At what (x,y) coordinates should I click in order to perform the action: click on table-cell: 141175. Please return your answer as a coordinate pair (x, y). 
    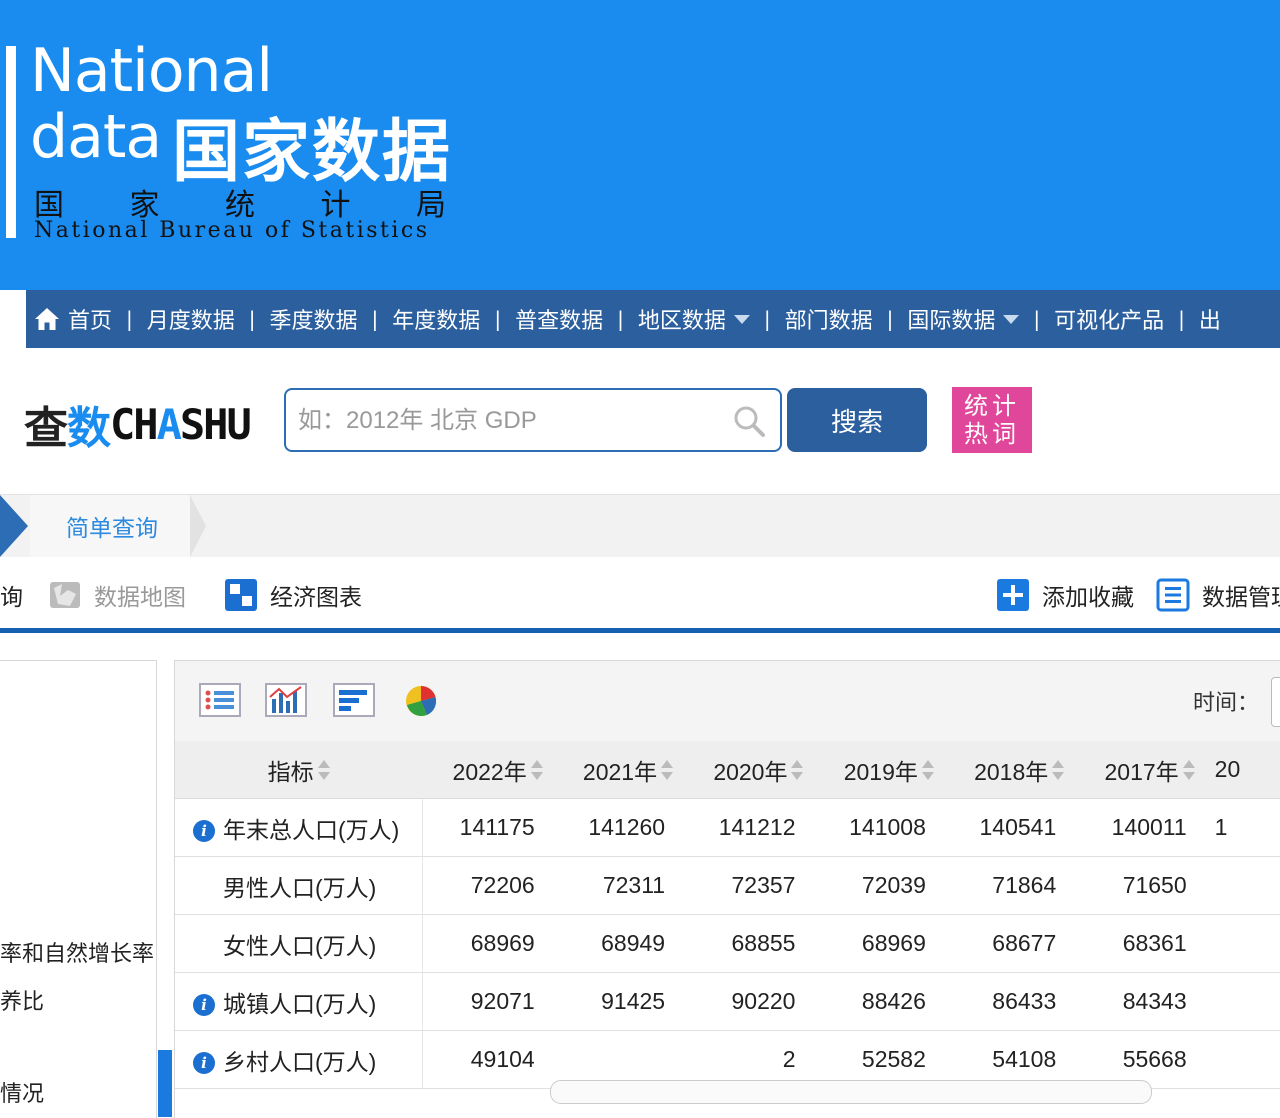
    Looking at the image, I should click on (487, 827).